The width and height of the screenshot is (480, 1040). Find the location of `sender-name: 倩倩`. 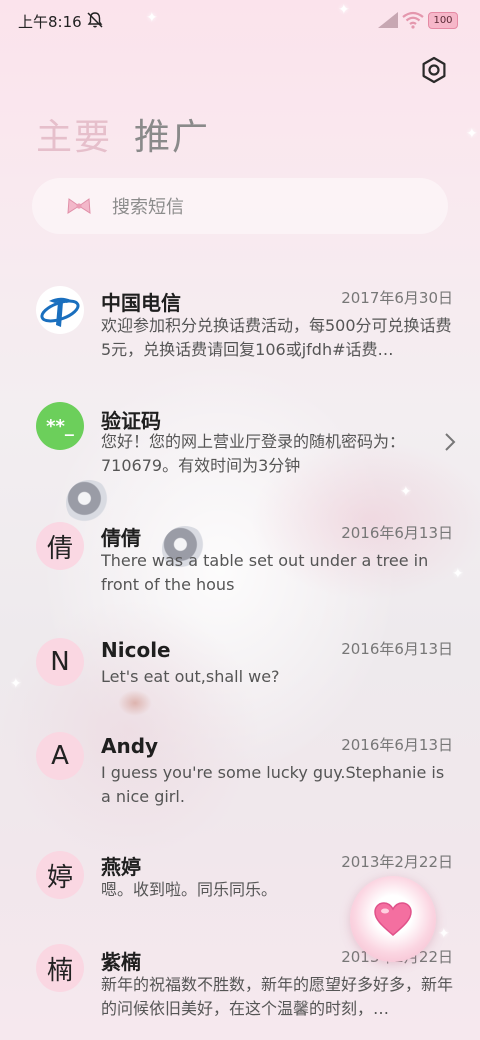

sender-name: 倩倩 is located at coordinates (121, 538).